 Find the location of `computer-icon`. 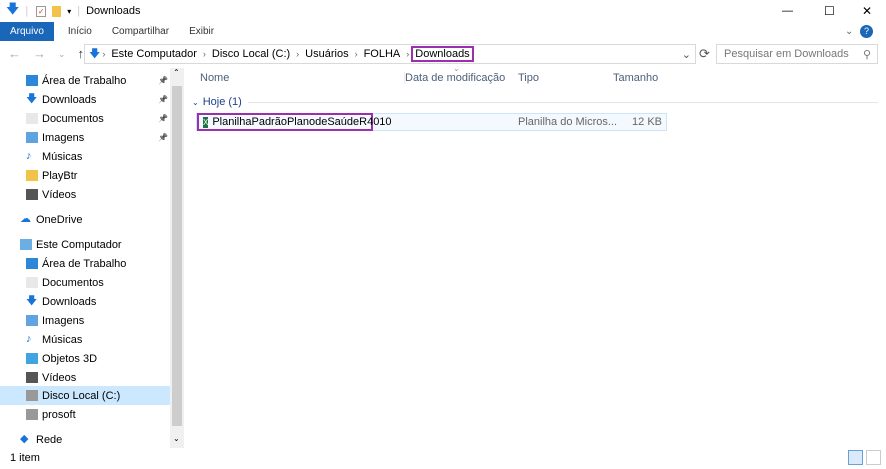

computer-icon is located at coordinates (26, 244).